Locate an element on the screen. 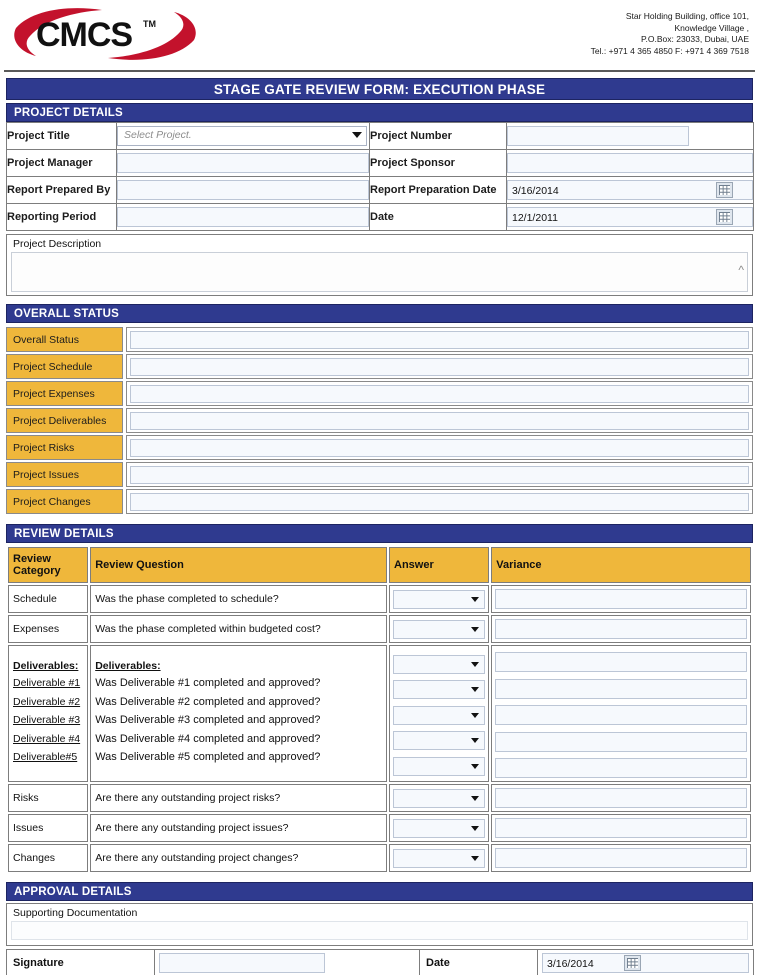  variance-cell-changes is located at coordinates (621, 858).